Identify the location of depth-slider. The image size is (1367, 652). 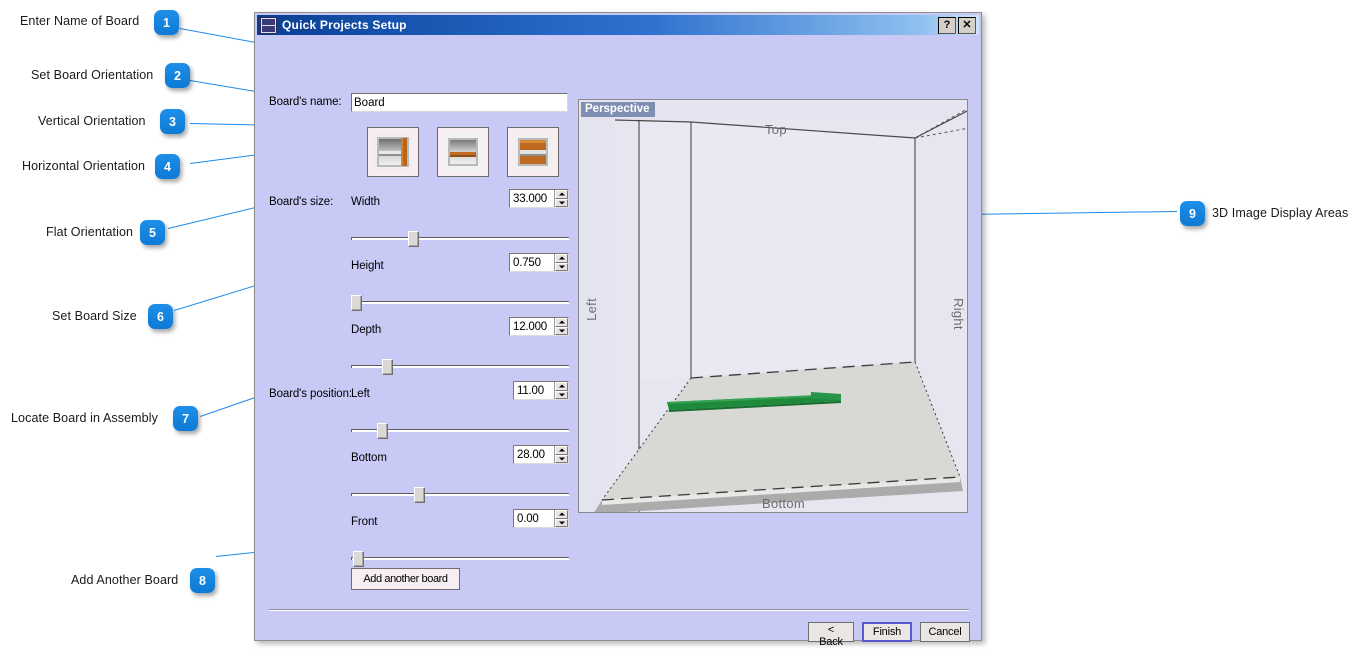
(460, 367).